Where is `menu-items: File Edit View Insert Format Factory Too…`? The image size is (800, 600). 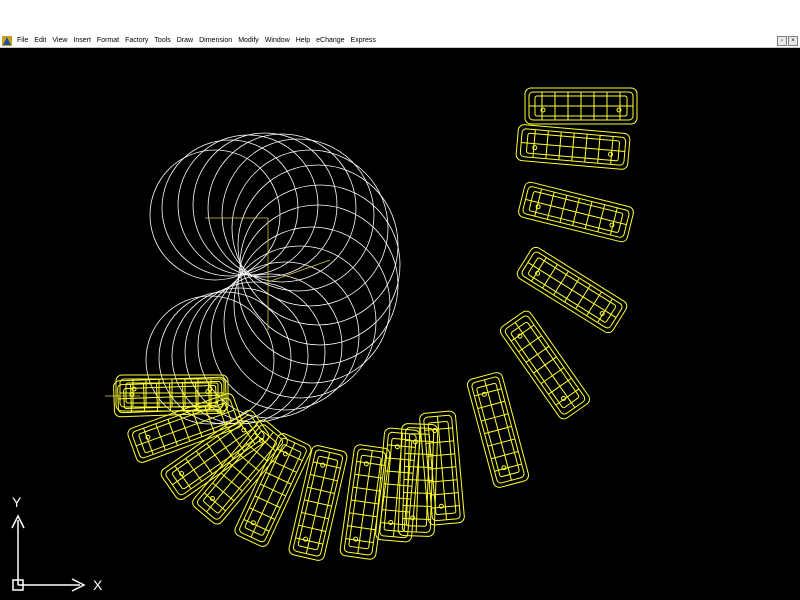 menu-items: File Edit View Insert Format Factory Too… is located at coordinates (196, 41).